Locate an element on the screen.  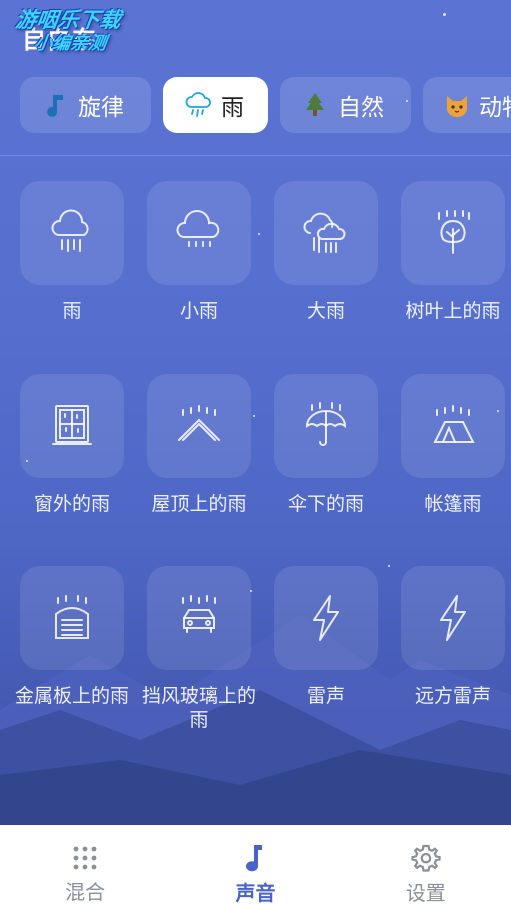
nav-label: 声音 is located at coordinates (255, 893).